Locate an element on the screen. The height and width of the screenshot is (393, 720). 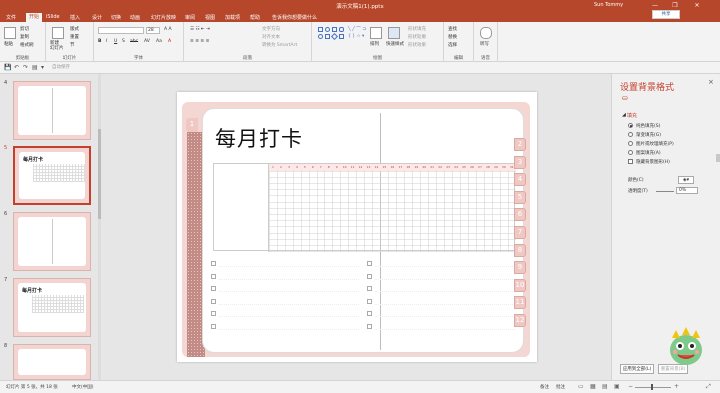
reset-button: 重置 is located at coordinates (74, 37).